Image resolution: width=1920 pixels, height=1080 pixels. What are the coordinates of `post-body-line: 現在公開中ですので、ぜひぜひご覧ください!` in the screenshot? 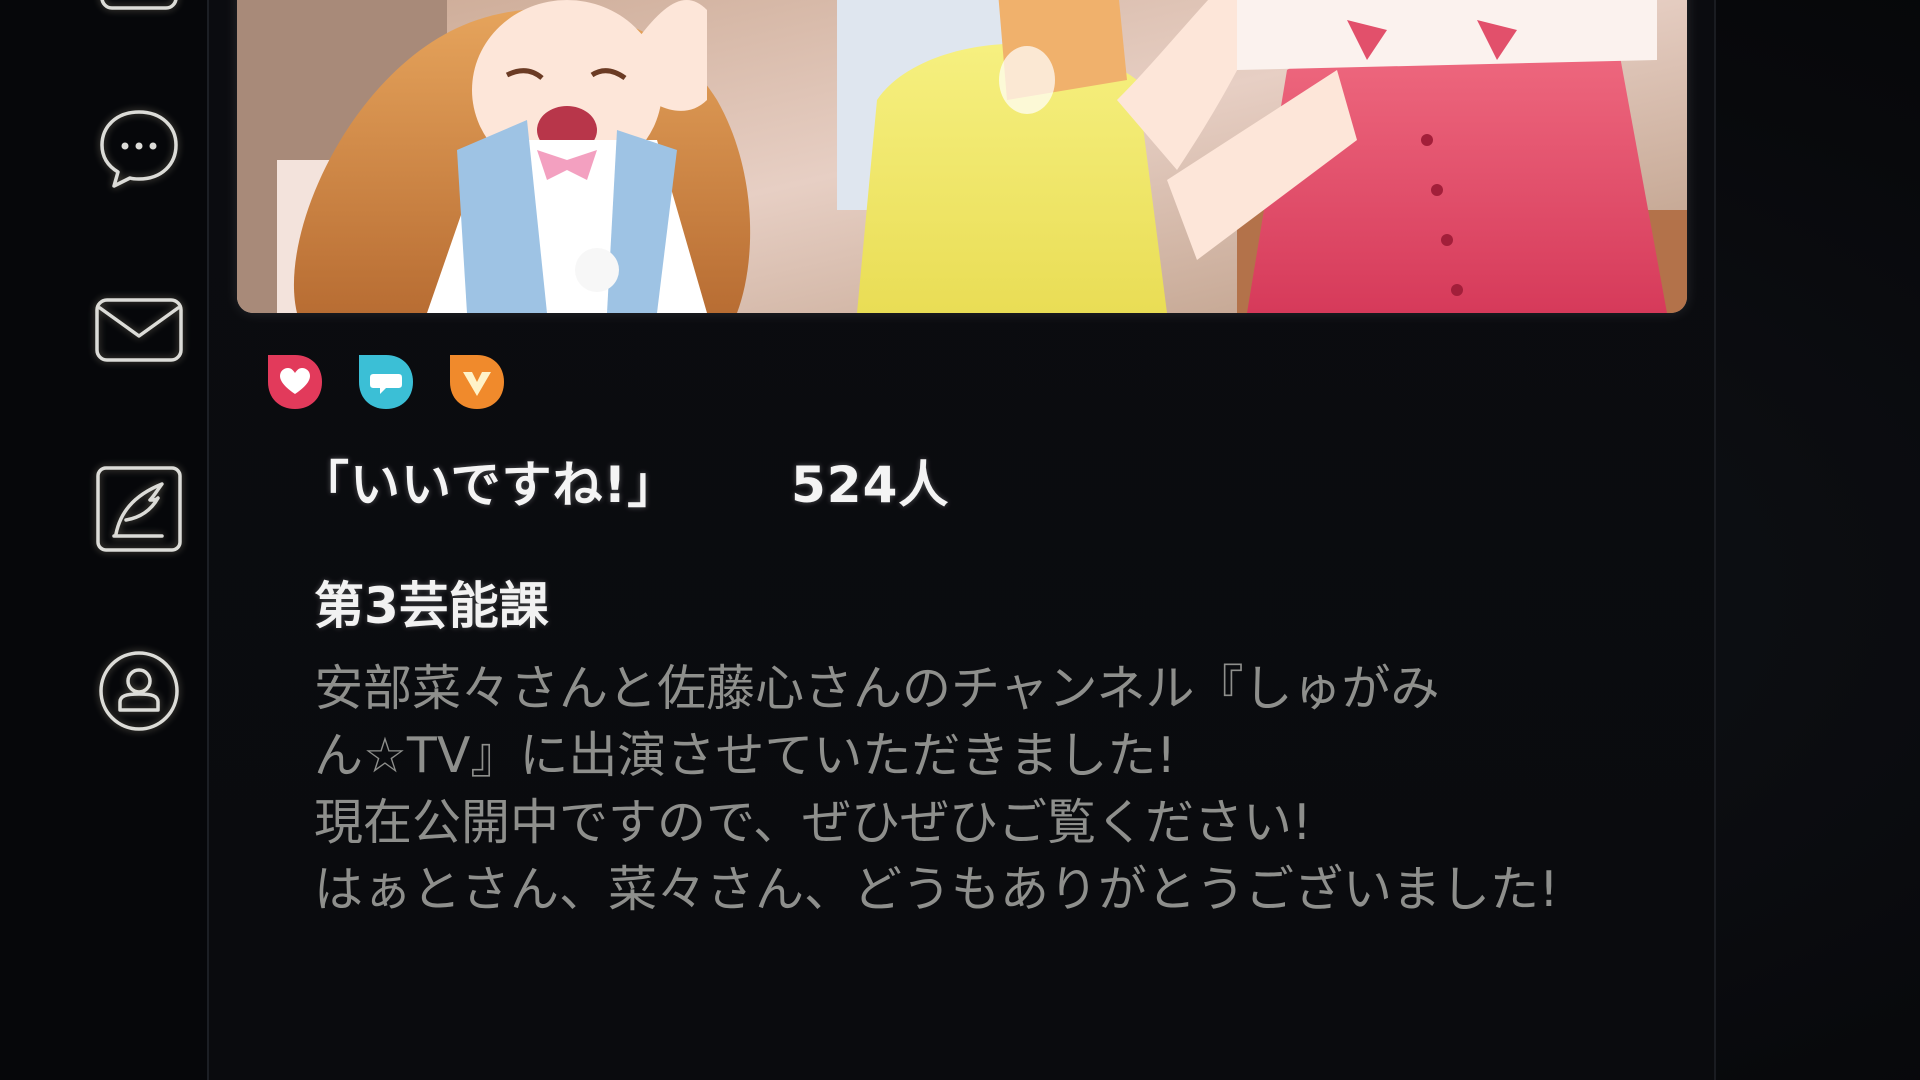 It's located at (813, 822).